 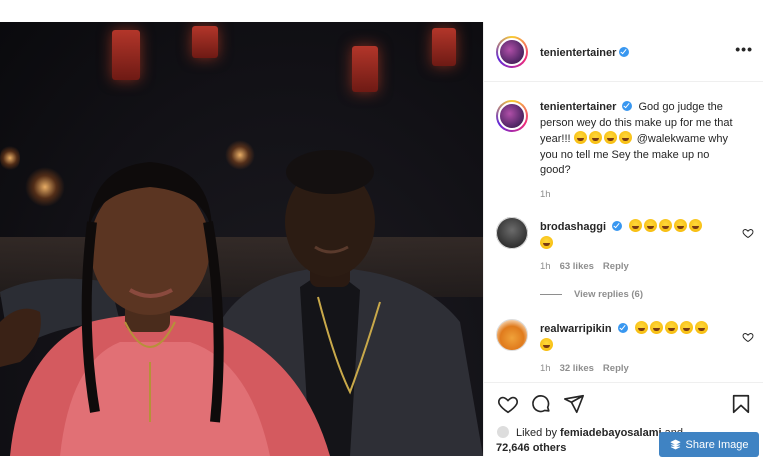 I want to click on comment-meta: 1h 63 likes Reply, so click(x=589, y=266).